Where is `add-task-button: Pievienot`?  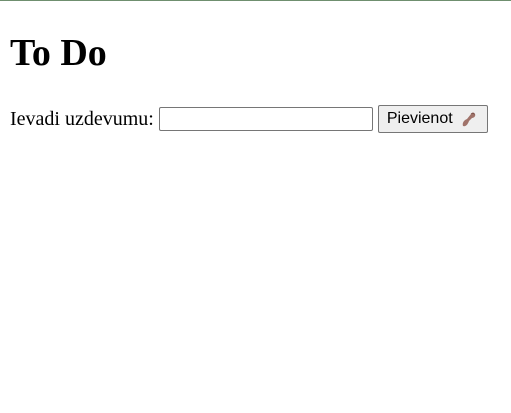 add-task-button: Pievienot is located at coordinates (432, 119).